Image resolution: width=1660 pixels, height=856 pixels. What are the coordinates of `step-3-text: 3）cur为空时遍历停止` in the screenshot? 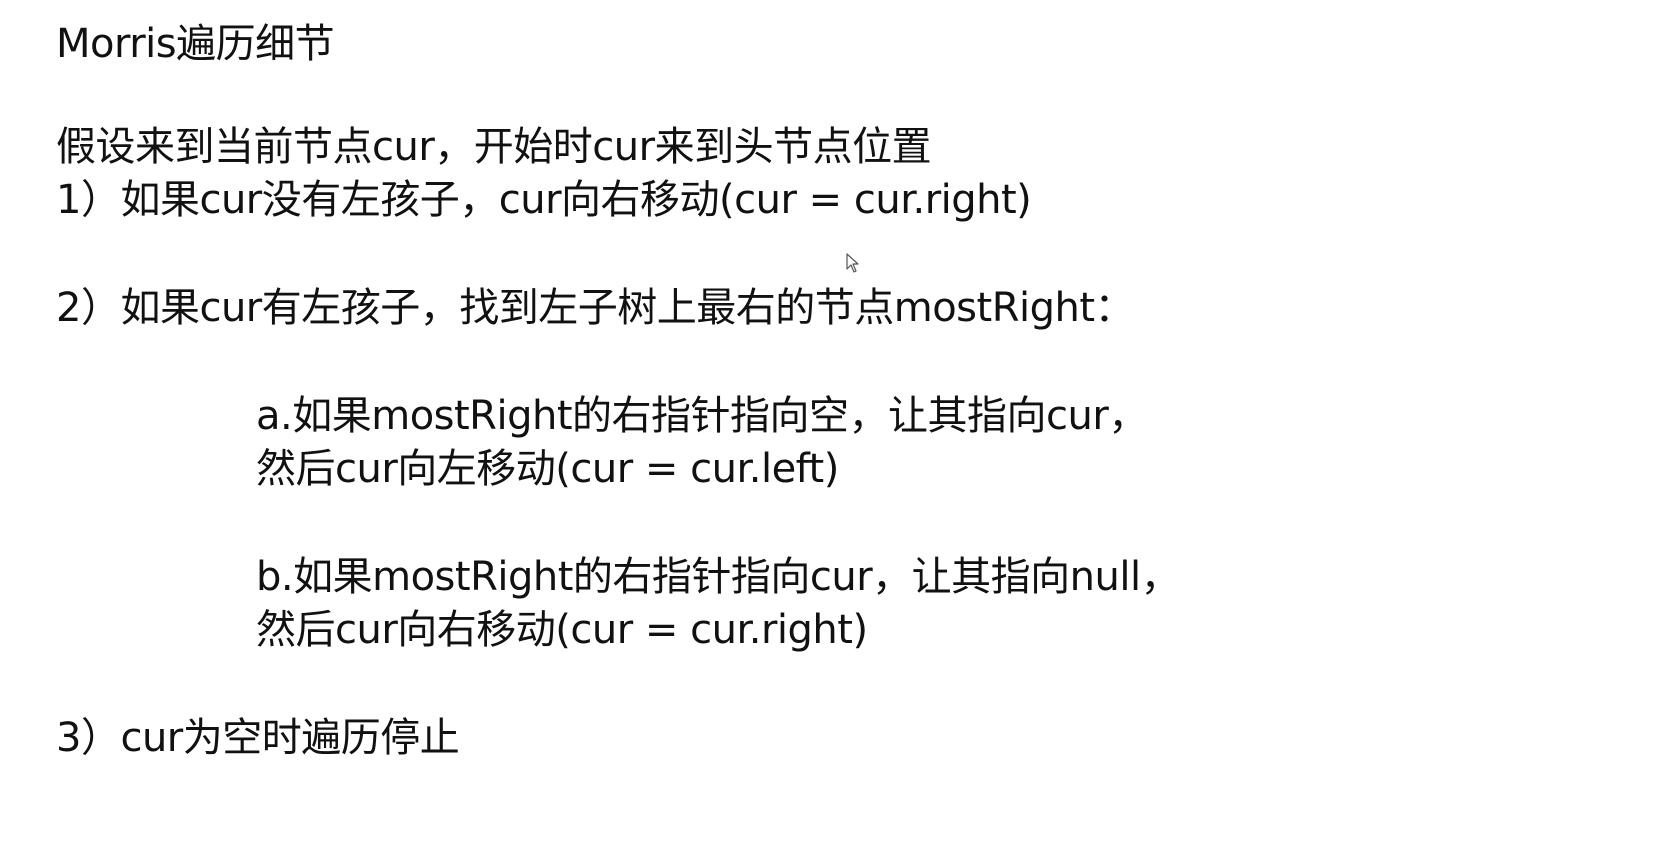 It's located at (258, 738).